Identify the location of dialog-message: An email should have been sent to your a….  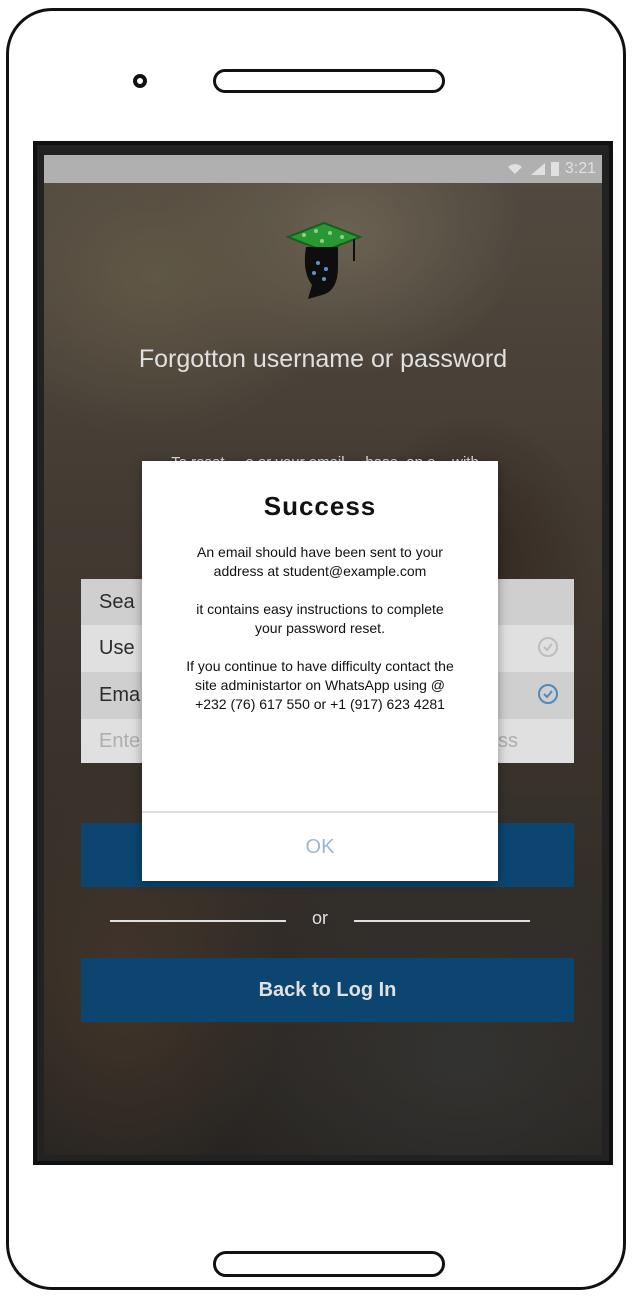
(320, 638).